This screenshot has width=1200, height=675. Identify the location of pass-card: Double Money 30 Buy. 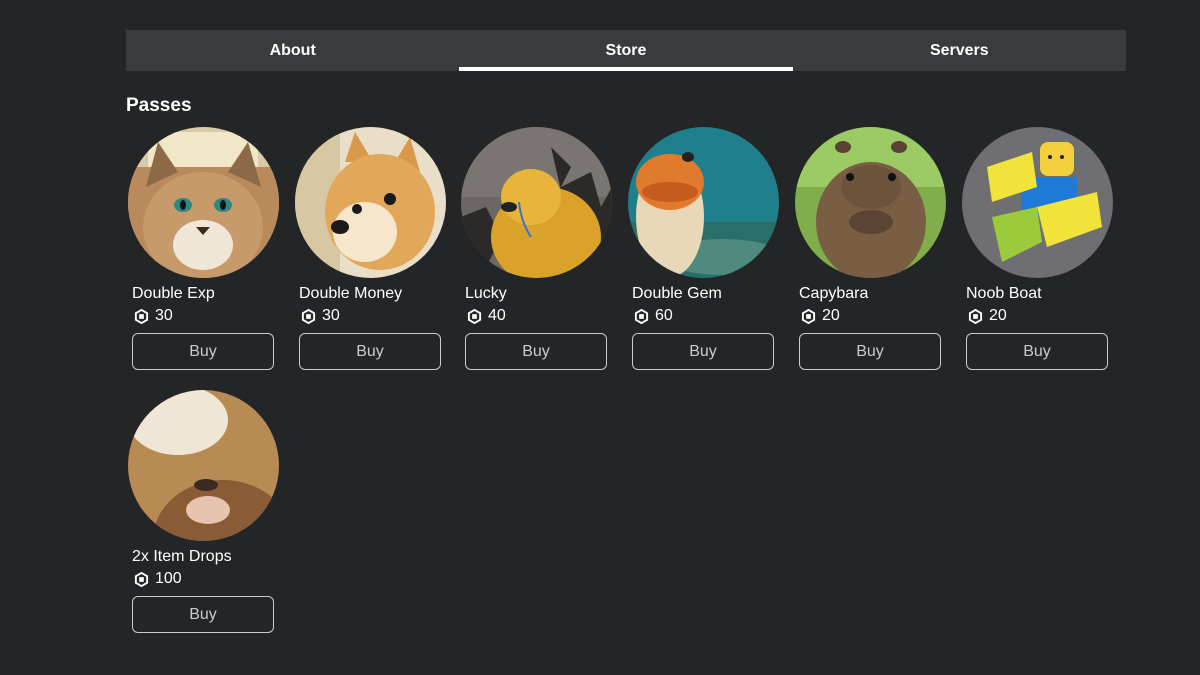
(373, 252).